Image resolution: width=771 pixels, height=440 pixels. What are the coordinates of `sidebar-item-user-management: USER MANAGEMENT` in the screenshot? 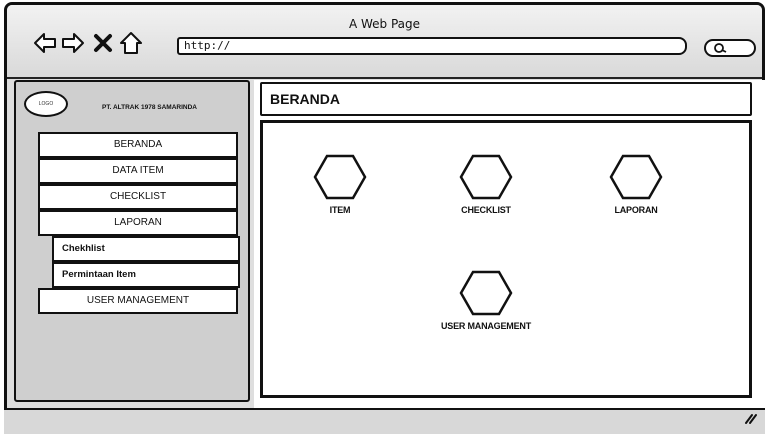 It's located at (138, 301).